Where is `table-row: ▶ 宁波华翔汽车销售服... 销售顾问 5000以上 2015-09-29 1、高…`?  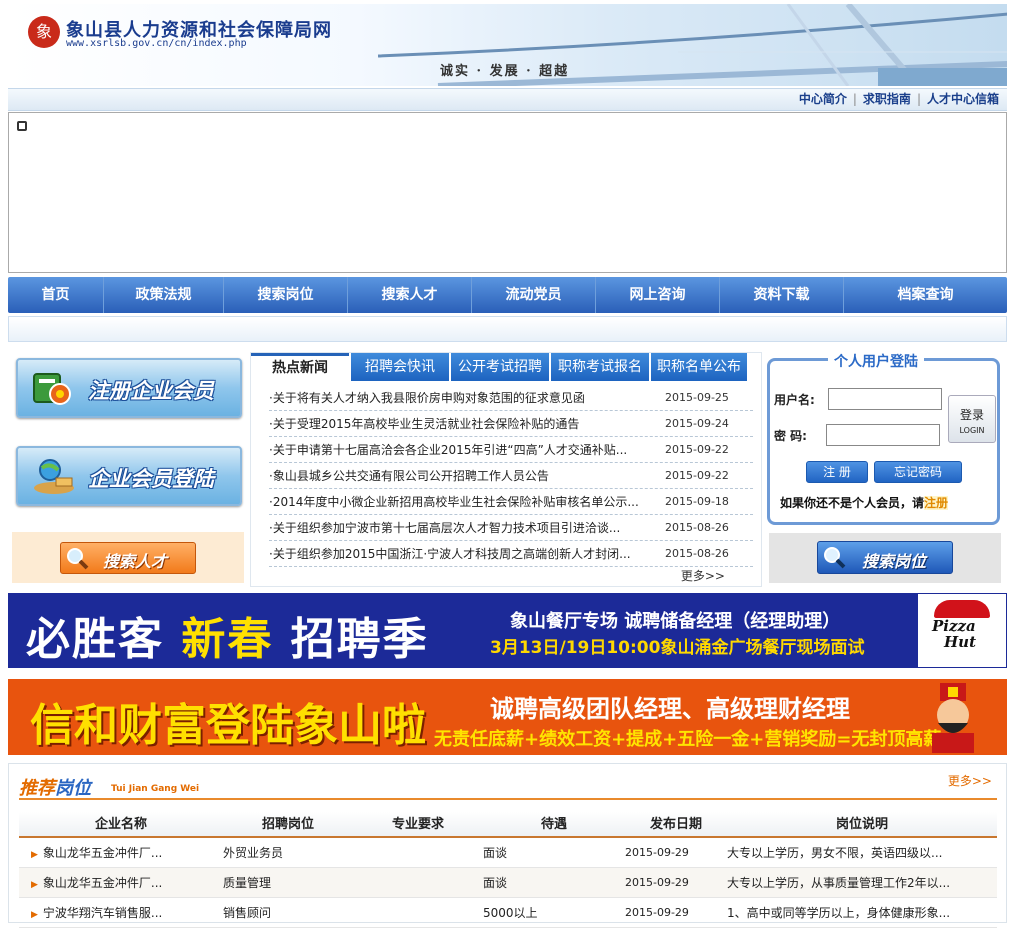 table-row: ▶ 宁波华翔汽车销售服... 销售顾问 5000以上 2015-09-29 1、高… is located at coordinates (508, 913).